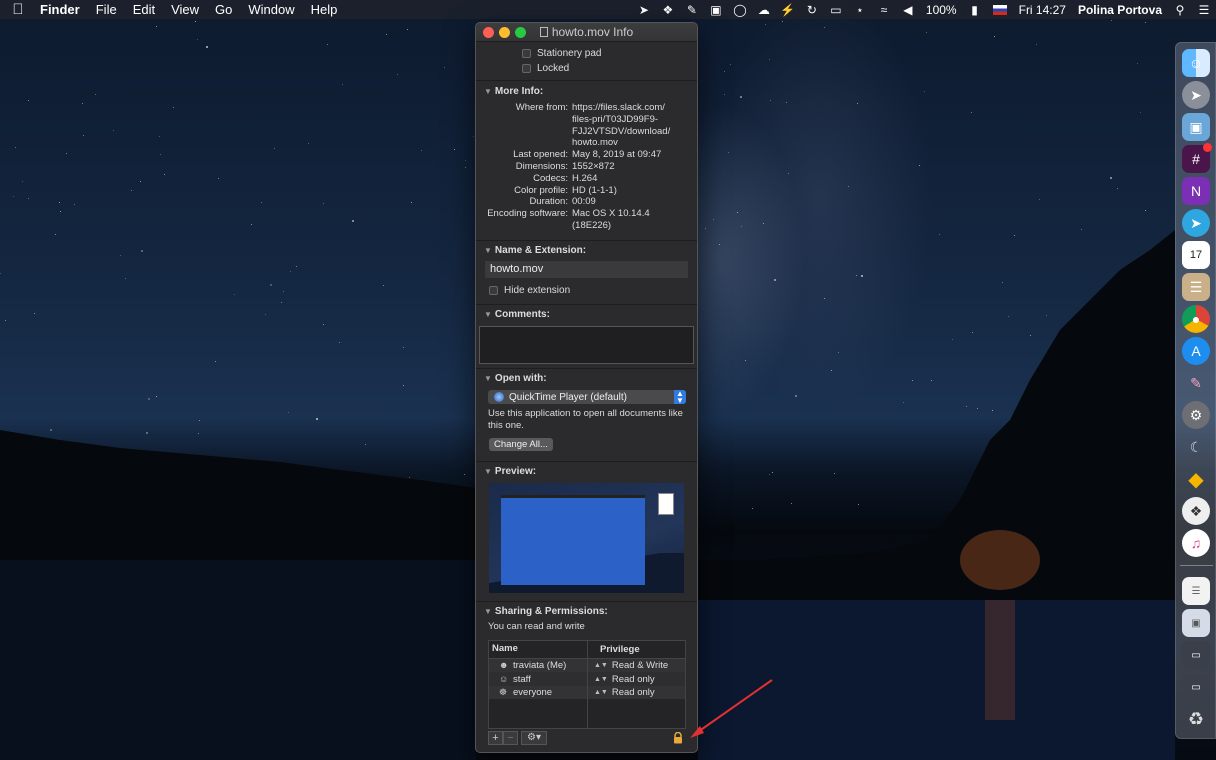 The image size is (1216, 760). Describe the element at coordinates (836, 10) in the screenshot. I see `airplay-icon: ▭` at that location.